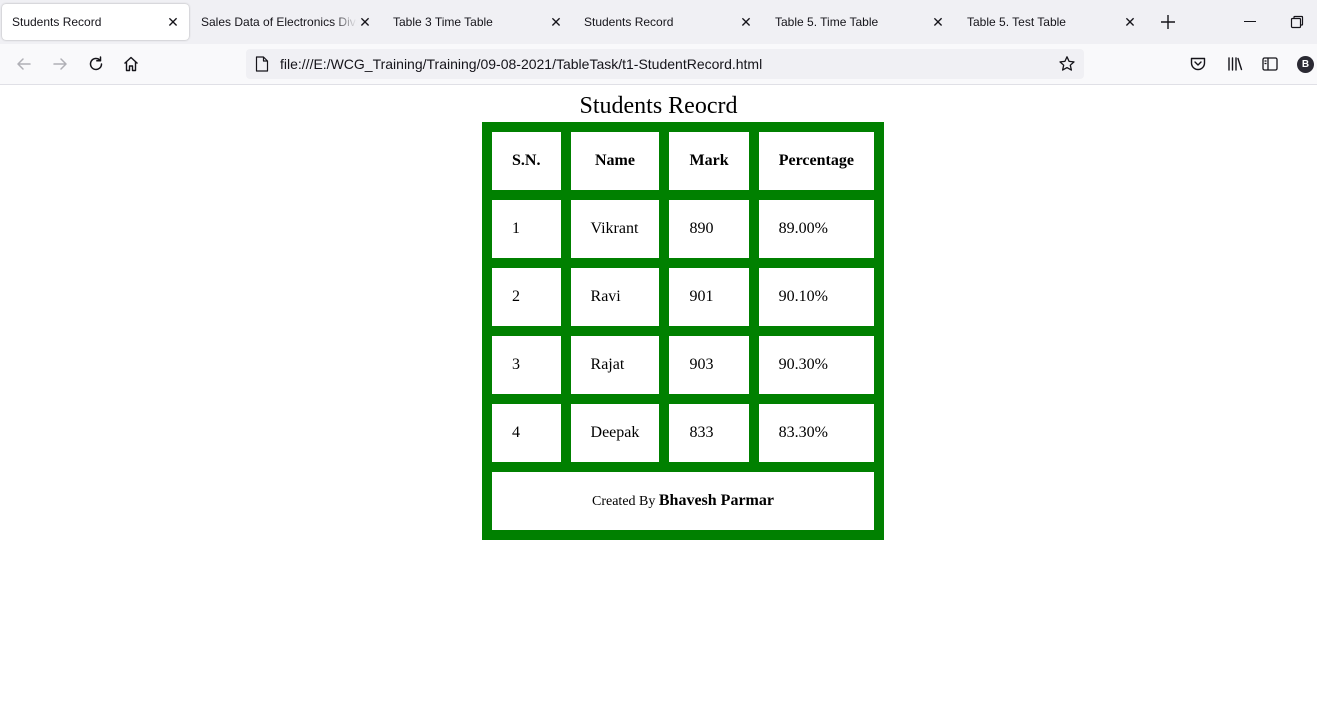 The image size is (1317, 722). I want to click on cell-percentage: 90.30%, so click(816, 365).